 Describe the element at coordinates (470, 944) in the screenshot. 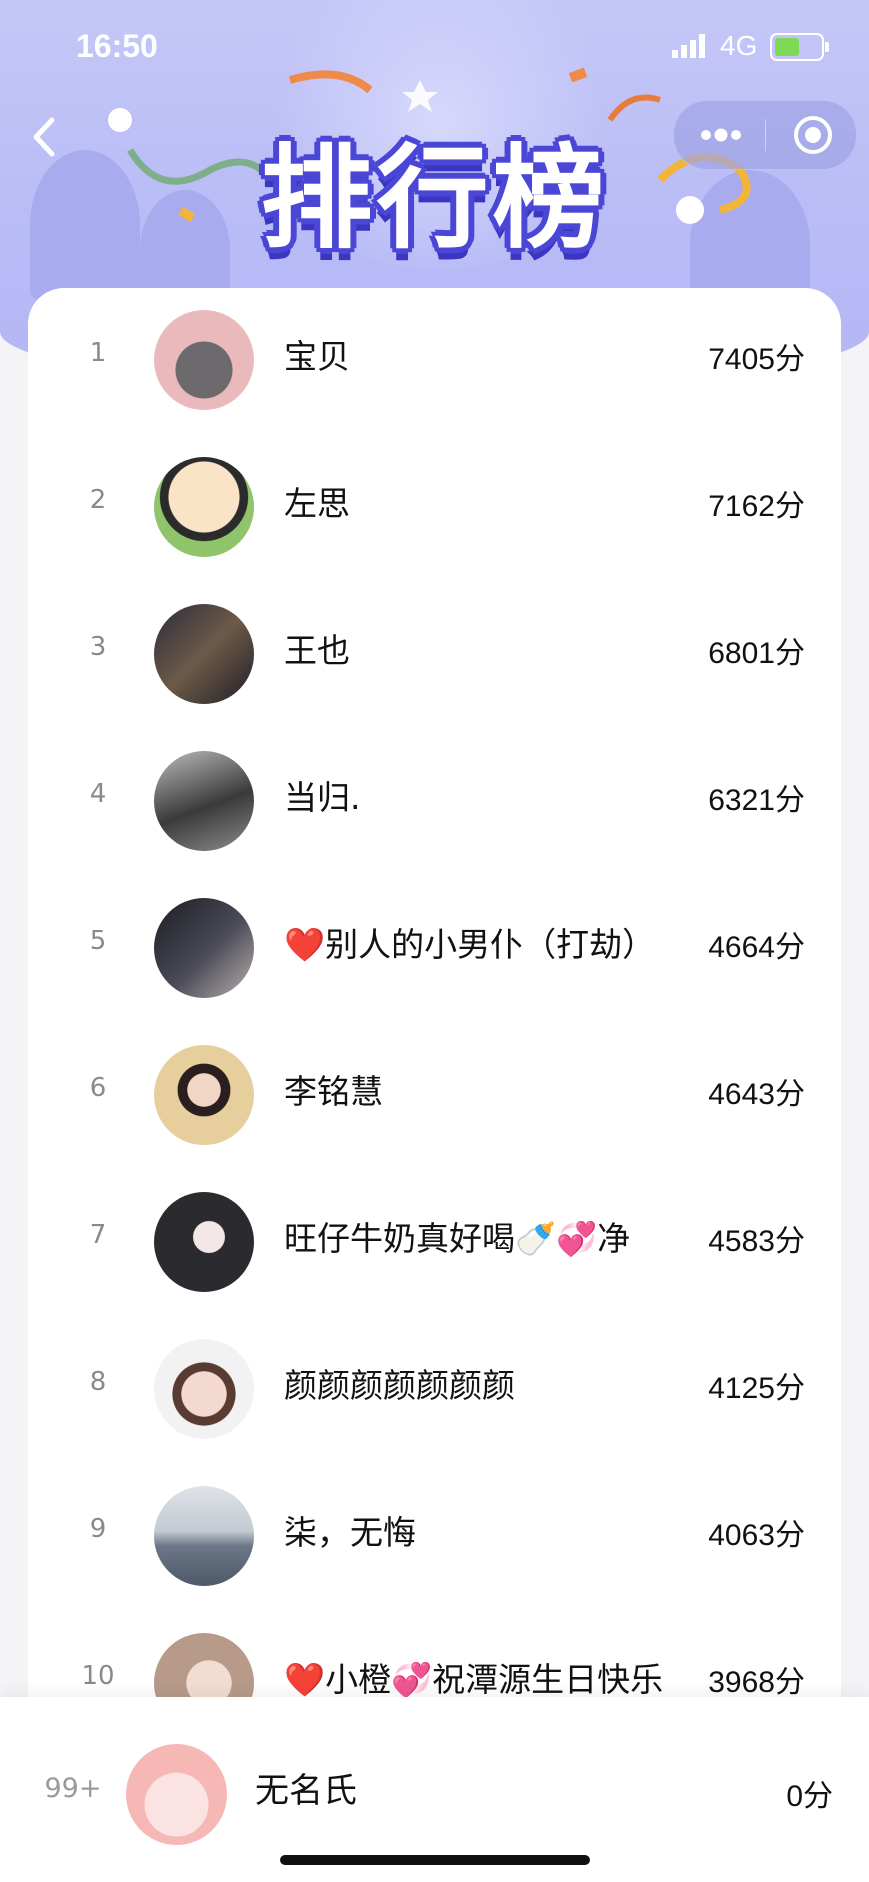

I see `user-name: ❤️别人的小男仆（打劫）` at that location.